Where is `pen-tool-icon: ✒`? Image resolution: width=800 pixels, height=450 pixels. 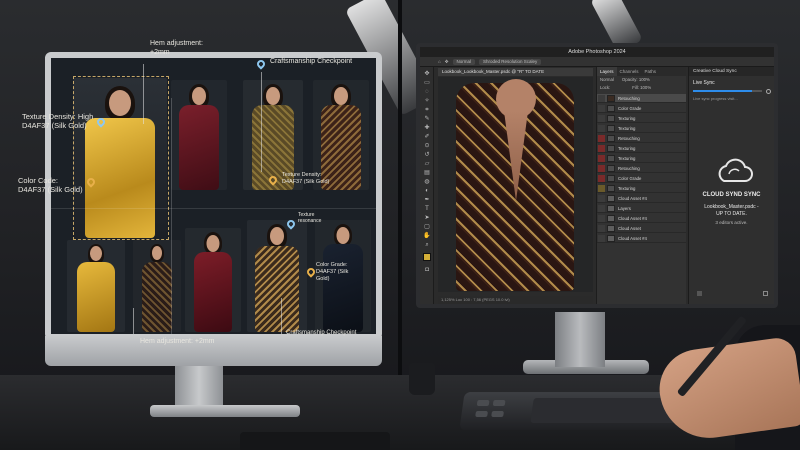 pen-tool-icon: ✒ is located at coordinates (427, 200).